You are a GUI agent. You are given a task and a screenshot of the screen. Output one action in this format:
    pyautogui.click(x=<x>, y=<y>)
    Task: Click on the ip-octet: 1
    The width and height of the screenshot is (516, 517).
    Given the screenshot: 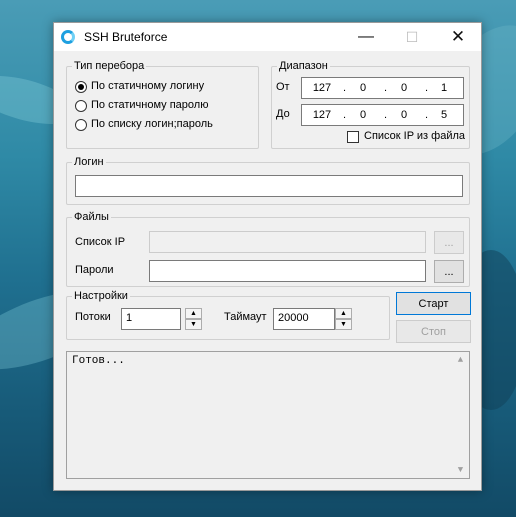 What is the action you would take?
    pyautogui.click(x=444, y=88)
    